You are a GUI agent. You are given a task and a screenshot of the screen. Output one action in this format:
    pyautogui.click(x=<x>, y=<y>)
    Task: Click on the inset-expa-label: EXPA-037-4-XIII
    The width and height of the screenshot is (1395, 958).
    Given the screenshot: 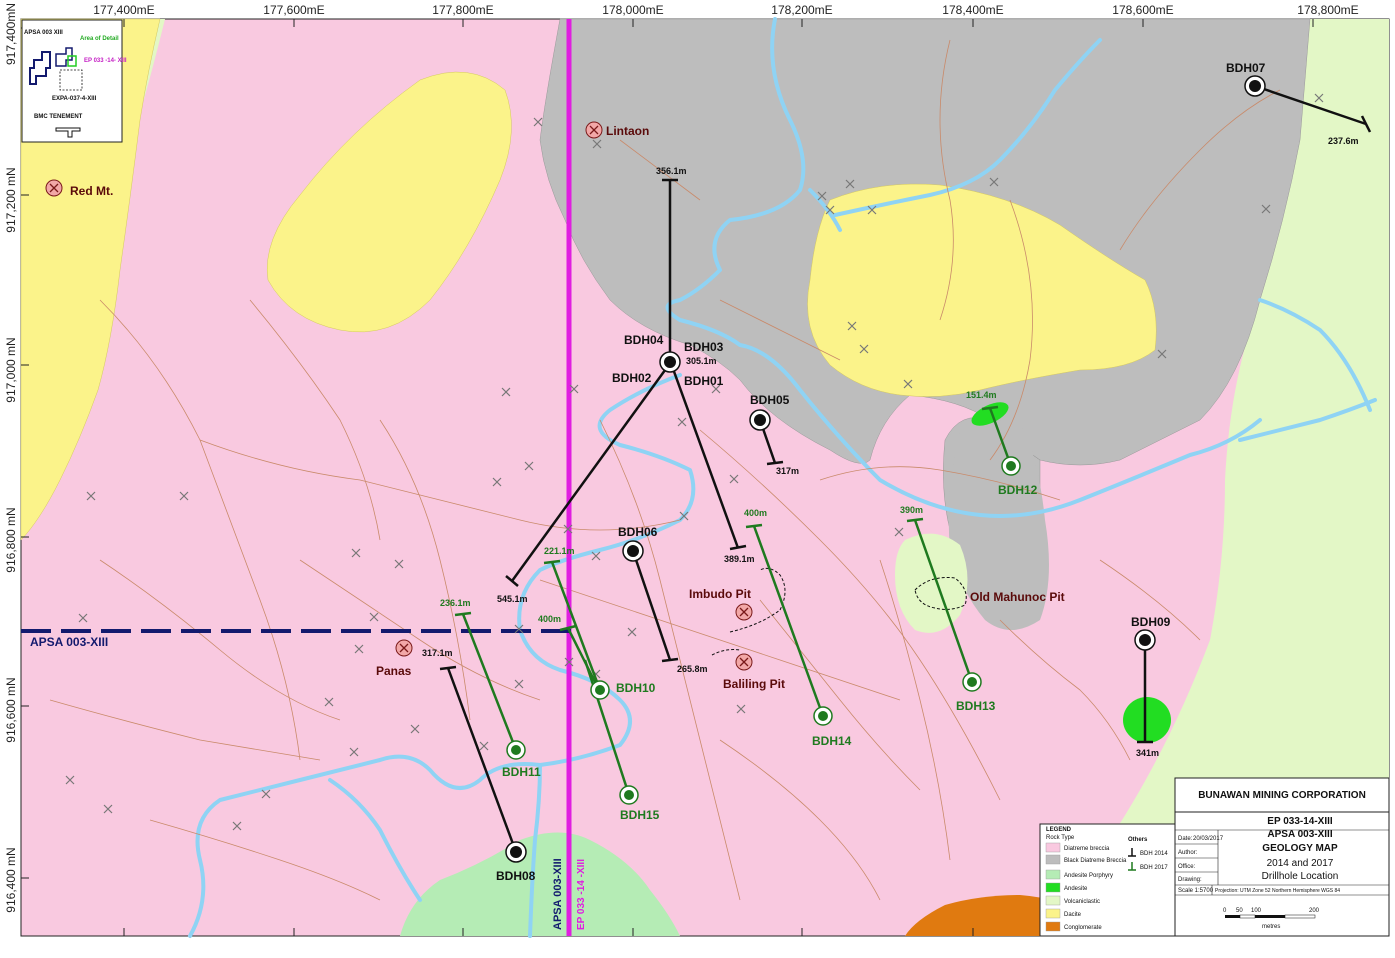 What is the action you would take?
    pyautogui.click(x=74, y=99)
    